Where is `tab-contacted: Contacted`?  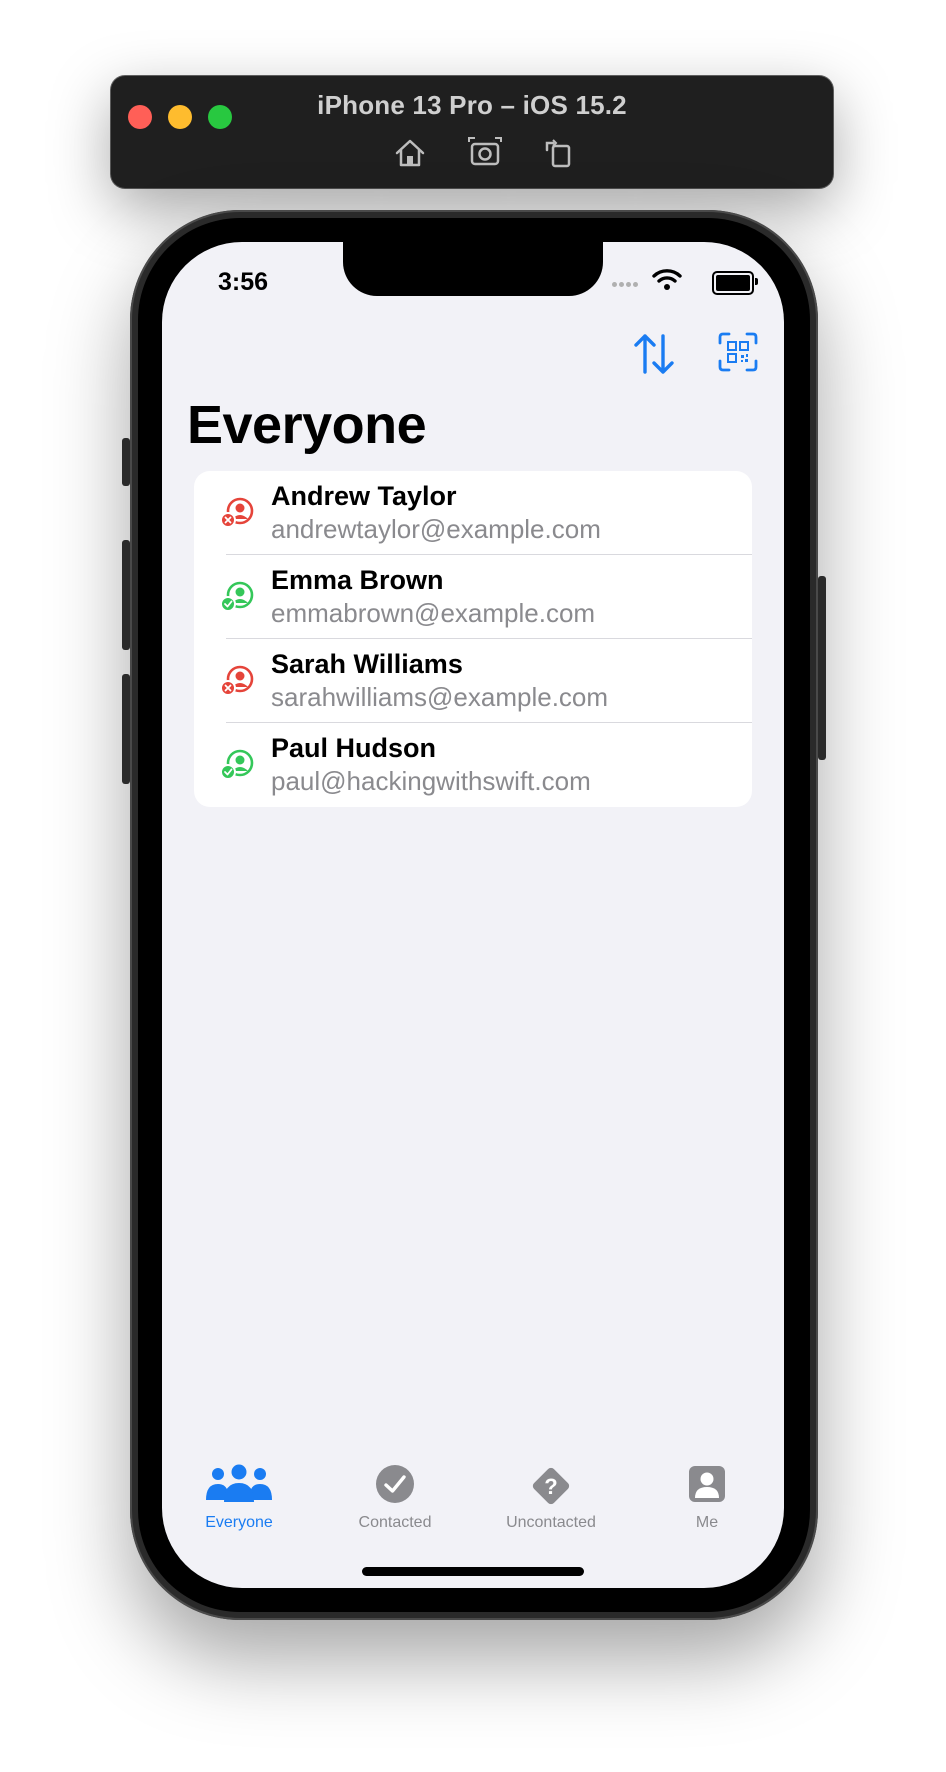 tab-contacted: Contacted is located at coordinates (395, 1498).